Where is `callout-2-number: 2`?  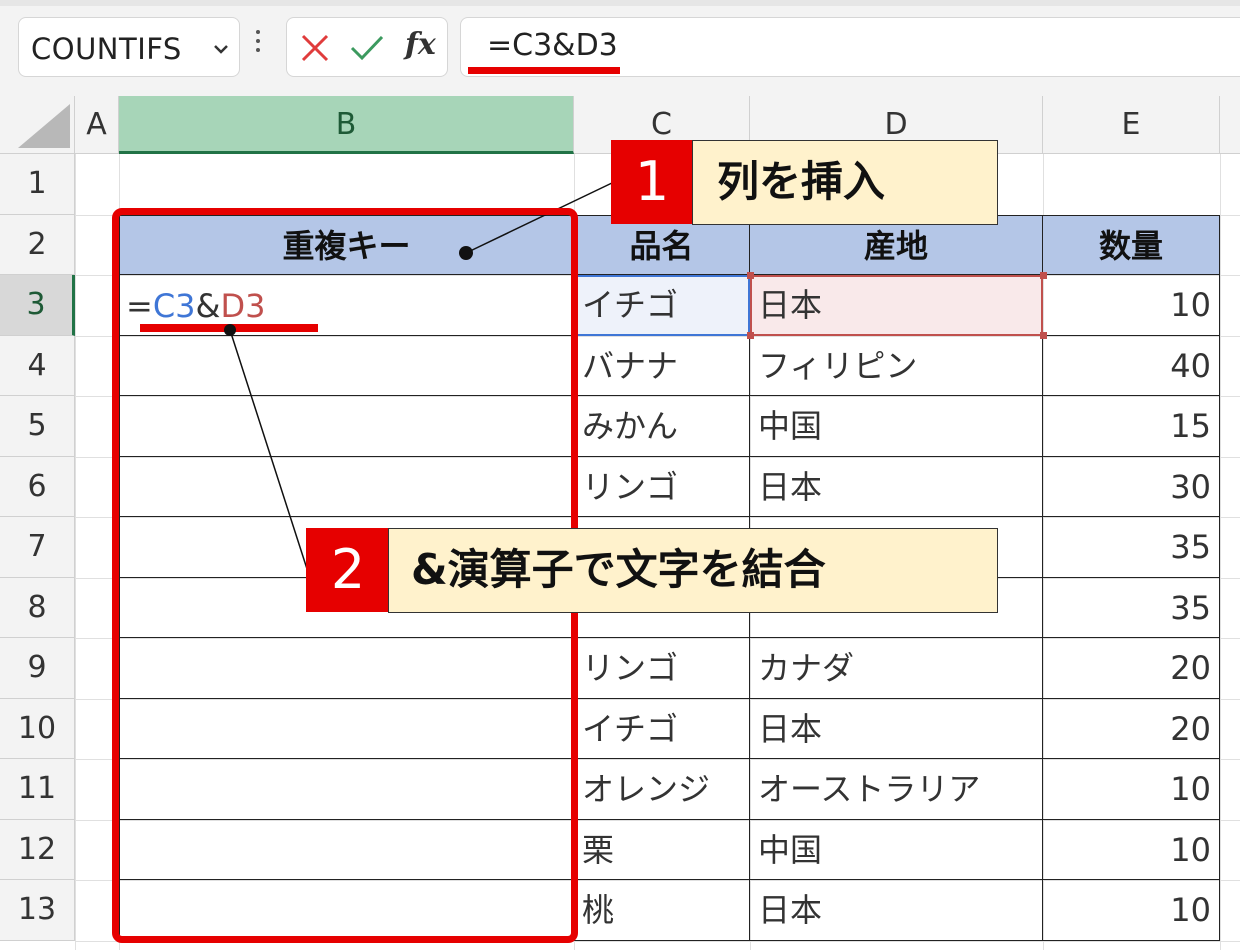 callout-2-number: 2 is located at coordinates (348, 570).